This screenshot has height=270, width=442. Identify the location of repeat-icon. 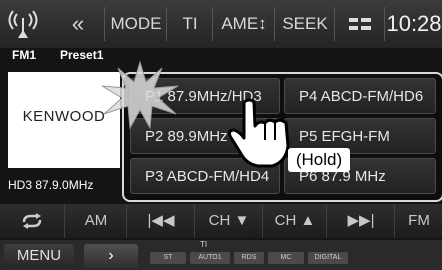
(32, 221).